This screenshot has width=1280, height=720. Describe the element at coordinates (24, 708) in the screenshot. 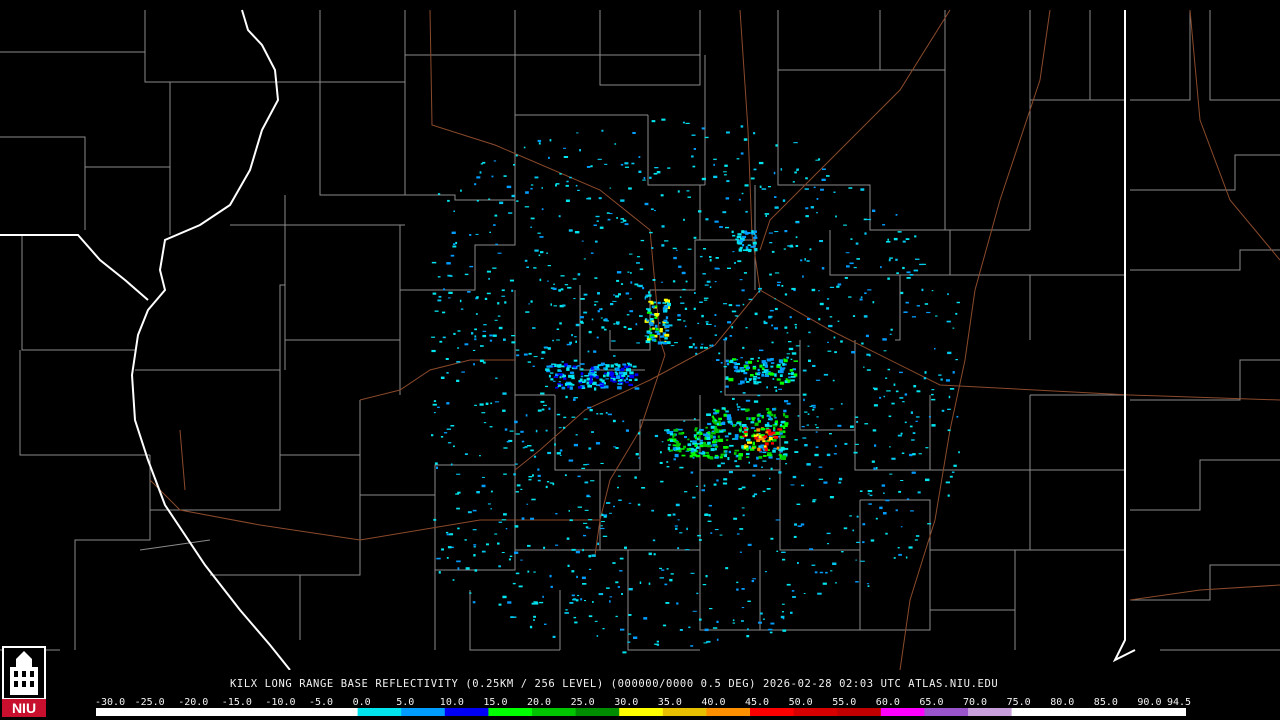

I see `logo-text: NIU` at that location.